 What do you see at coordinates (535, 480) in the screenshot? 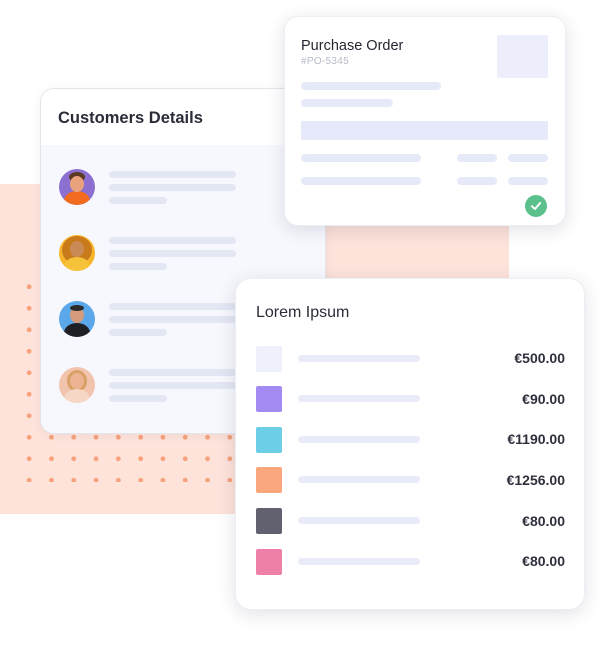
I see `row-amount: €1256.00` at bounding box center [535, 480].